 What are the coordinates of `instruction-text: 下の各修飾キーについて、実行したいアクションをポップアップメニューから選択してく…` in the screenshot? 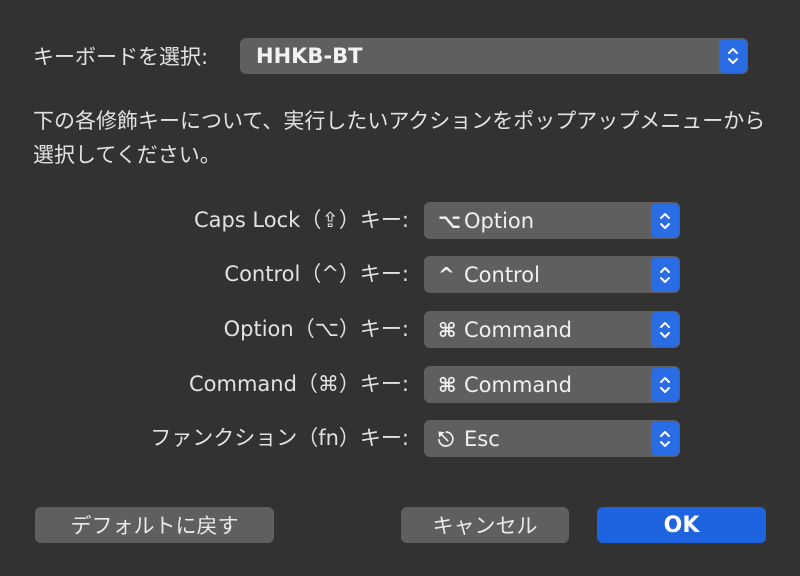 It's located at (399, 138).